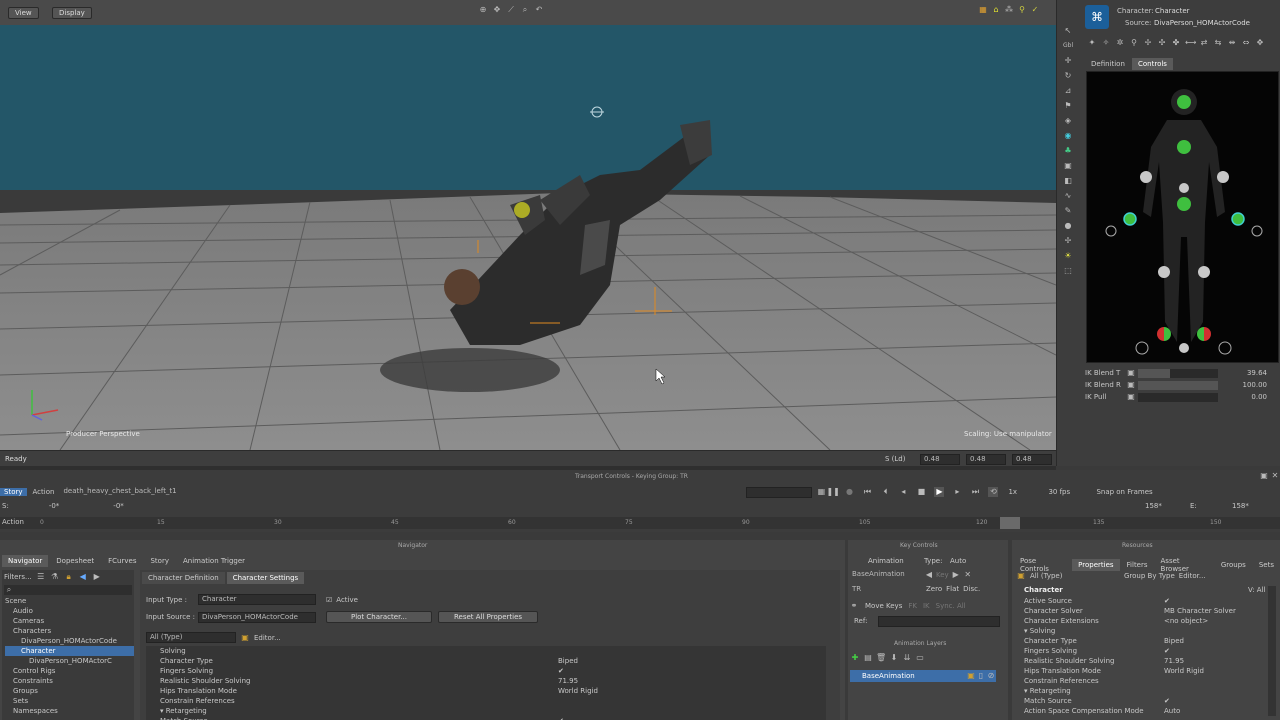  I want to click on group-by-select: Group By Type, so click(1149, 576).